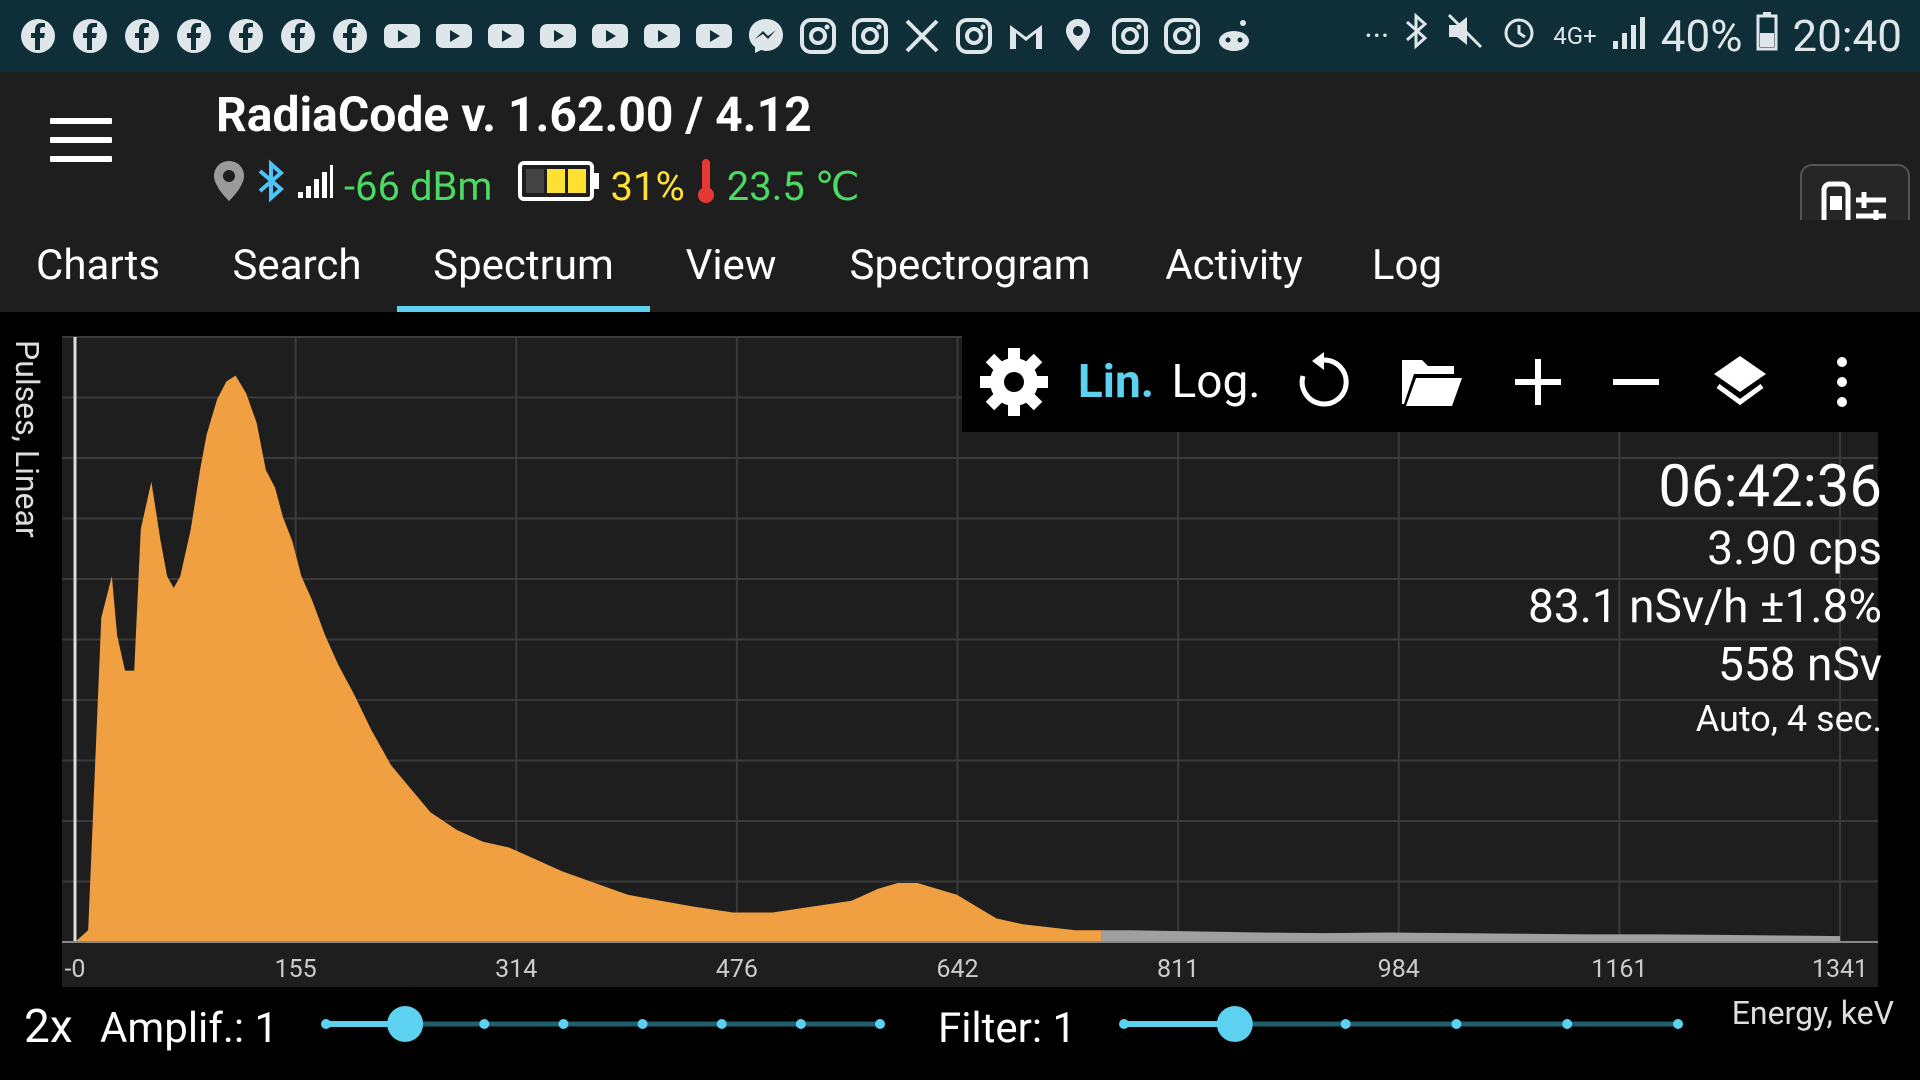  I want to click on settings-button, so click(1014, 382).